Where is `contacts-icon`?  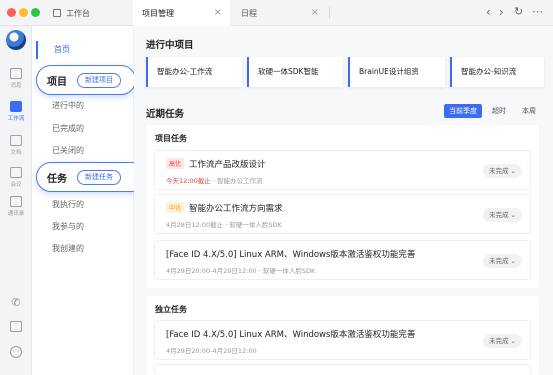
contacts-icon is located at coordinates (16, 201).